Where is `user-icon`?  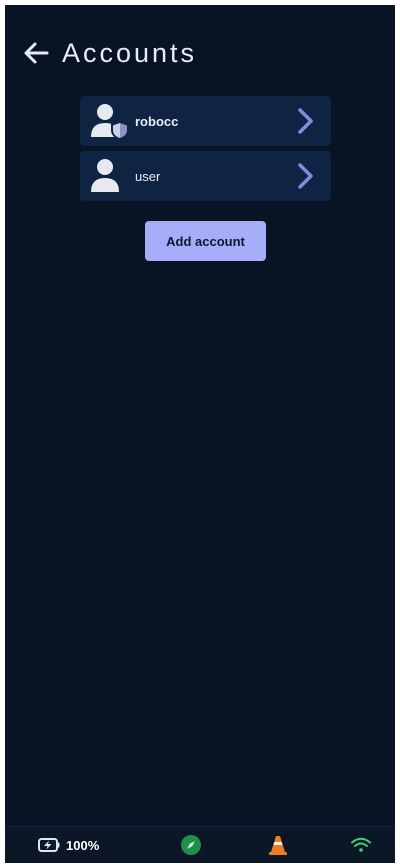 user-icon is located at coordinates (109, 176).